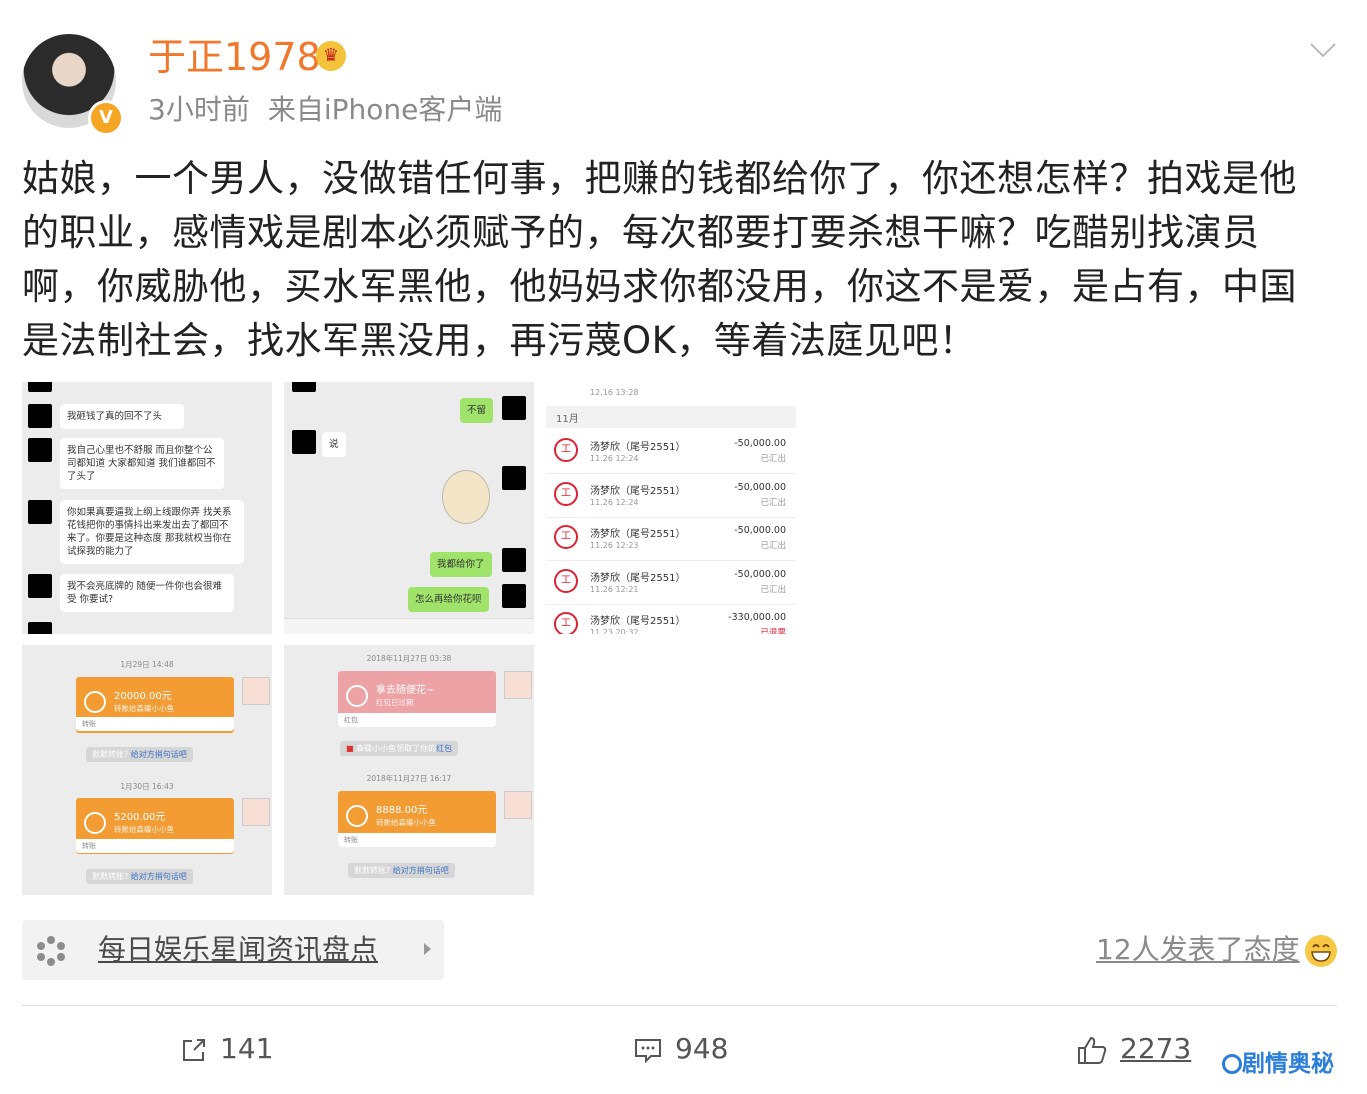 The image size is (1367, 1094). What do you see at coordinates (238, 950) in the screenshot?
I see `topic-label: 每日娱乐星闻资讯盘点` at bounding box center [238, 950].